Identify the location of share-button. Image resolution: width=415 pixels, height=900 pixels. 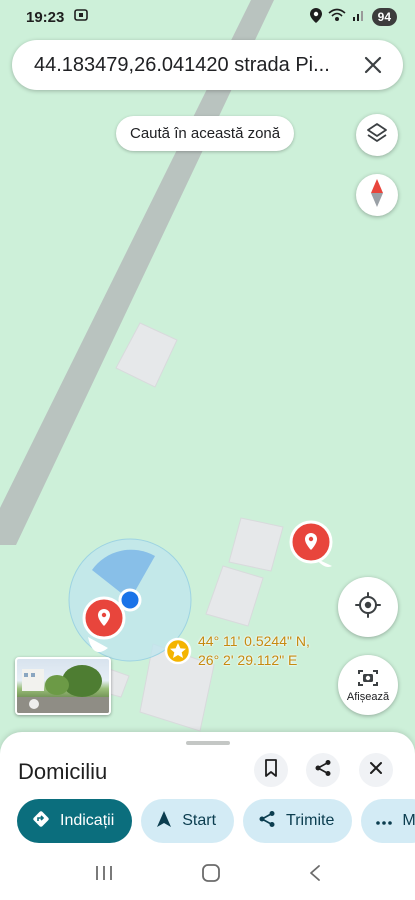
(323, 770).